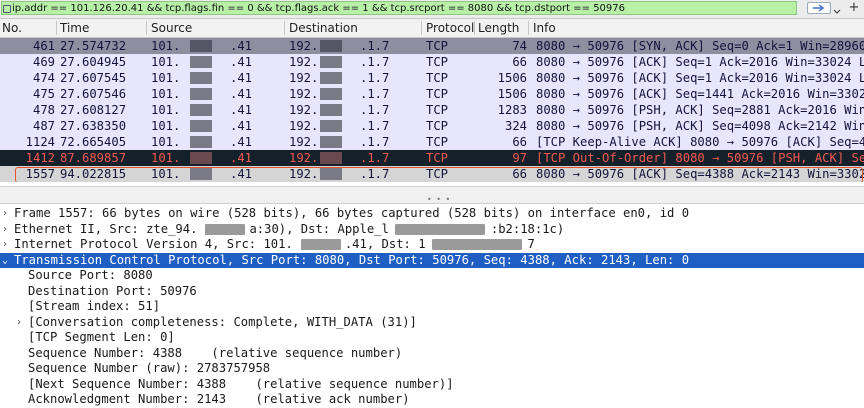 Image resolution: width=864 pixels, height=408 pixels. What do you see at coordinates (544, 28) in the screenshot?
I see `column-header-info: Info` at bounding box center [544, 28].